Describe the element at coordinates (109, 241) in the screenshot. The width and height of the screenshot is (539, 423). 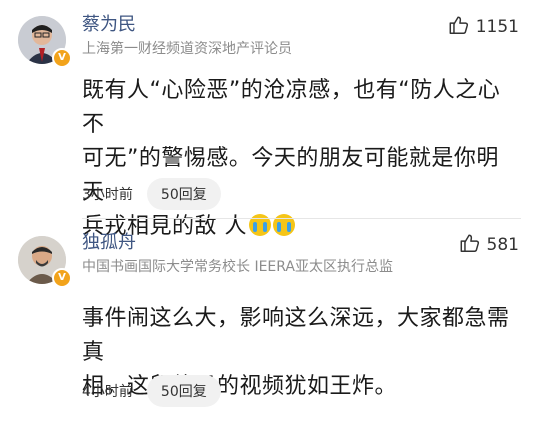
I see `author-name: 独孤舟` at that location.